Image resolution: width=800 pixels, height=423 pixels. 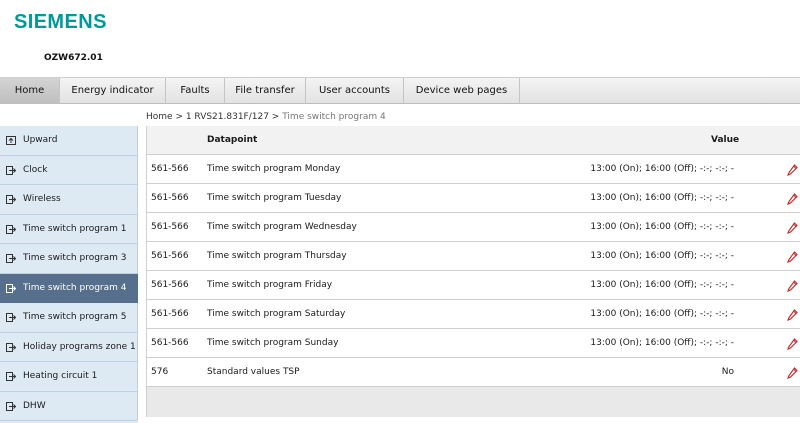 What do you see at coordinates (282, 227) in the screenshot?
I see `row-datapoint: Time switch program Wednesday` at bounding box center [282, 227].